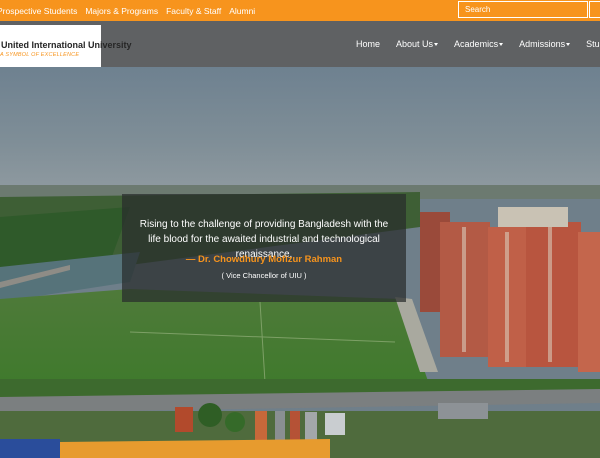 This screenshot has width=600, height=458. What do you see at coordinates (542, 44) in the screenshot?
I see `nav-admissions-label: Admissions` at bounding box center [542, 44].